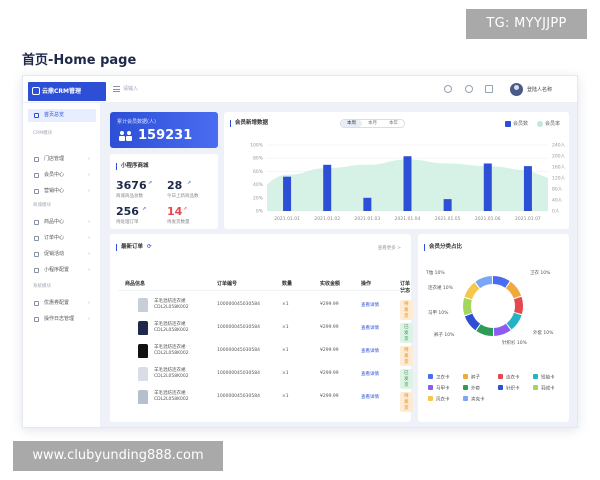 Image resolution: width=600 pixels, height=480 pixels. I want to click on column-header: 订单状态, so click(405, 287).